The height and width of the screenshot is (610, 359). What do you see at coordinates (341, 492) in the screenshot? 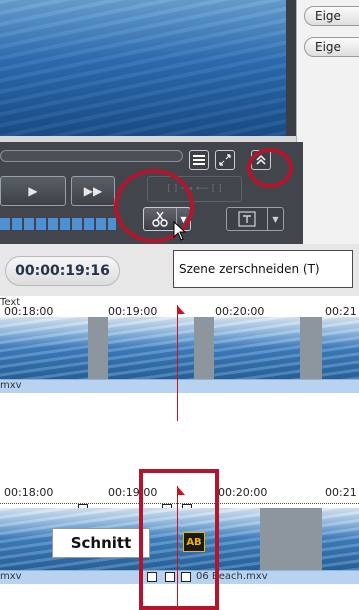
I see `tick-label: 00:21` at bounding box center [341, 492].